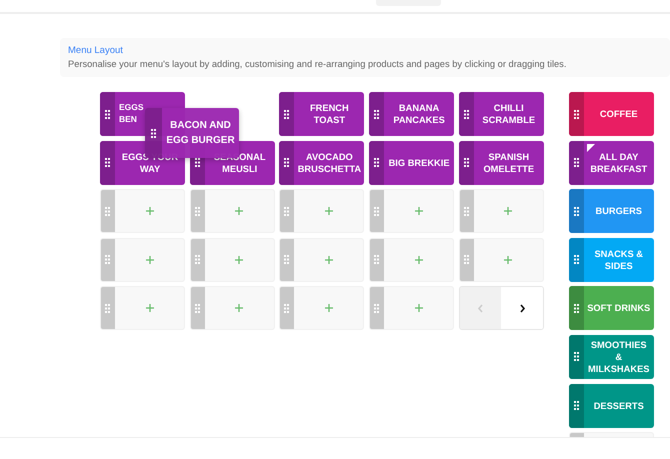  I want to click on panel-description: Personalise your menu's layout by adding, customising and re-arranging products and pages by clicking or dragging tiles., so click(318, 64).